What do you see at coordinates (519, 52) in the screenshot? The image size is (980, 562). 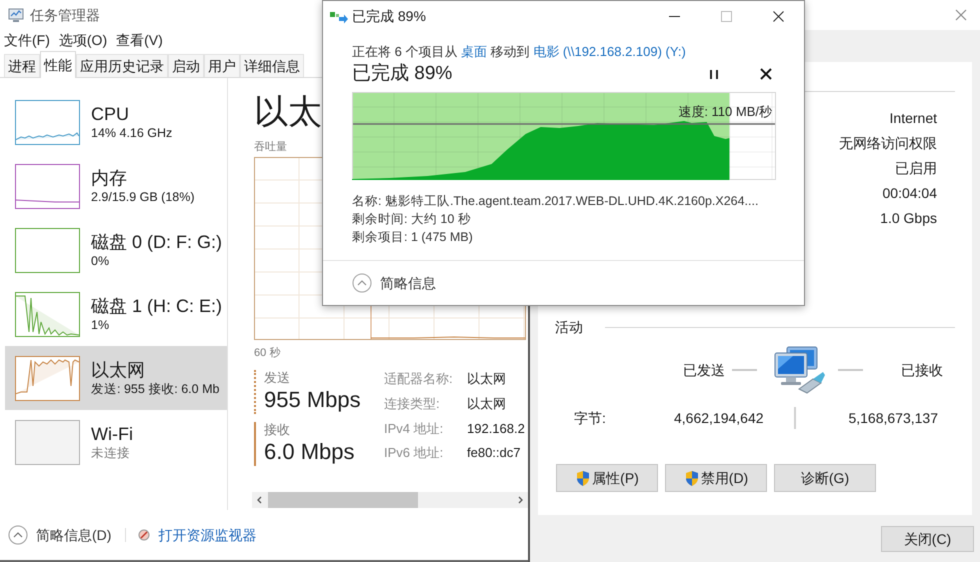 I see `transfer-description: 正在将 6 个项目从 桌面 移动到 电影 (\\192.168.2.109) (Y:)` at bounding box center [519, 52].